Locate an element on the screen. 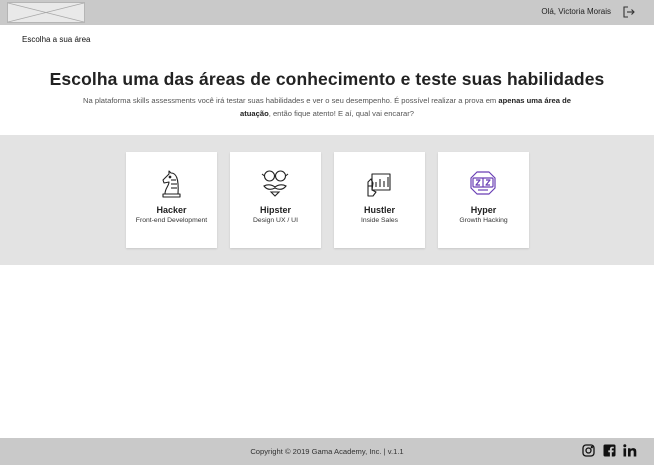 The height and width of the screenshot is (465, 654). area-subtitle: Design UX / UI is located at coordinates (275, 220).